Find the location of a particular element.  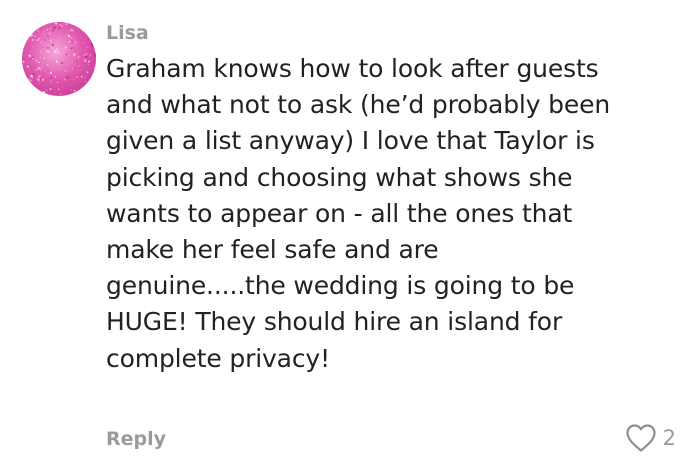

avatar is located at coordinates (59, 59).